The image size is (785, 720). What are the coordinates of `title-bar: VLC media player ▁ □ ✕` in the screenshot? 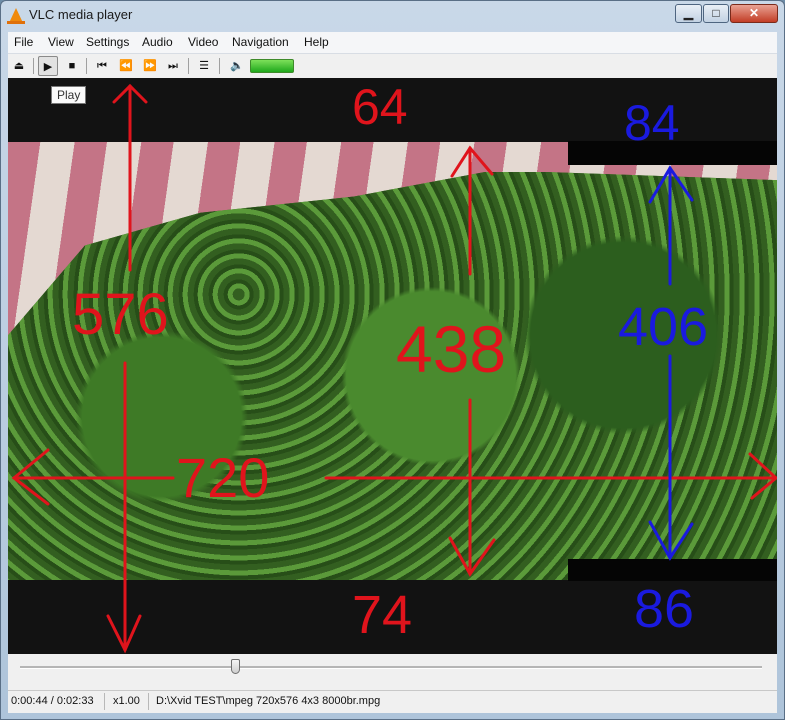 It's located at (392, 16).